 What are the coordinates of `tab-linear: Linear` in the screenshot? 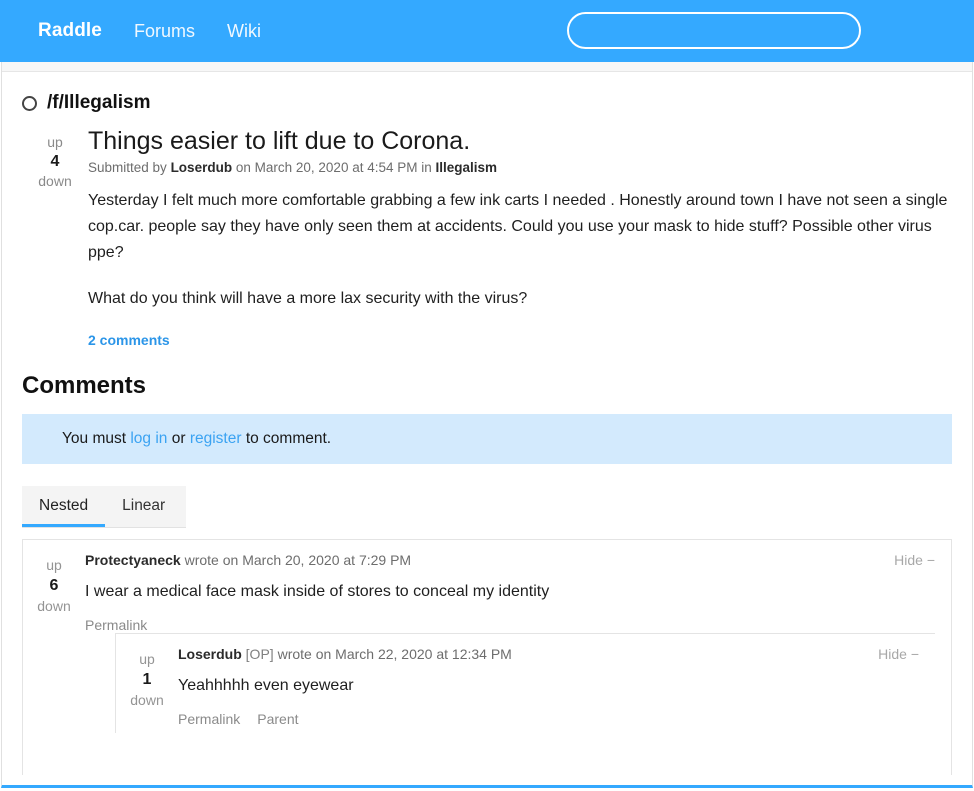 It's located at (143, 506).